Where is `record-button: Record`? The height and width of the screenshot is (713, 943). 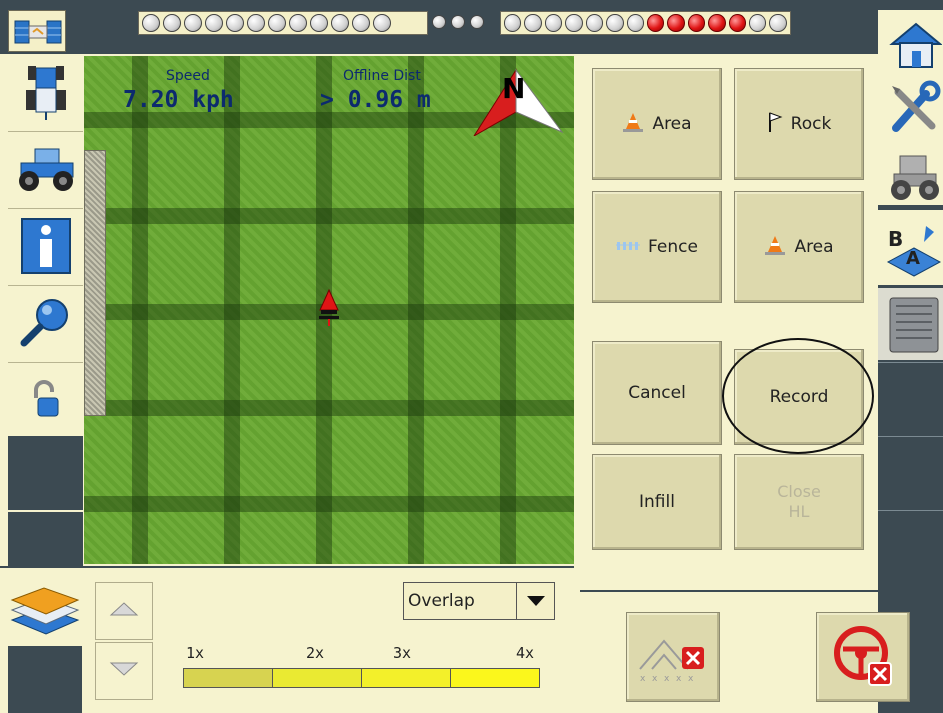
record-button: Record is located at coordinates (799, 397).